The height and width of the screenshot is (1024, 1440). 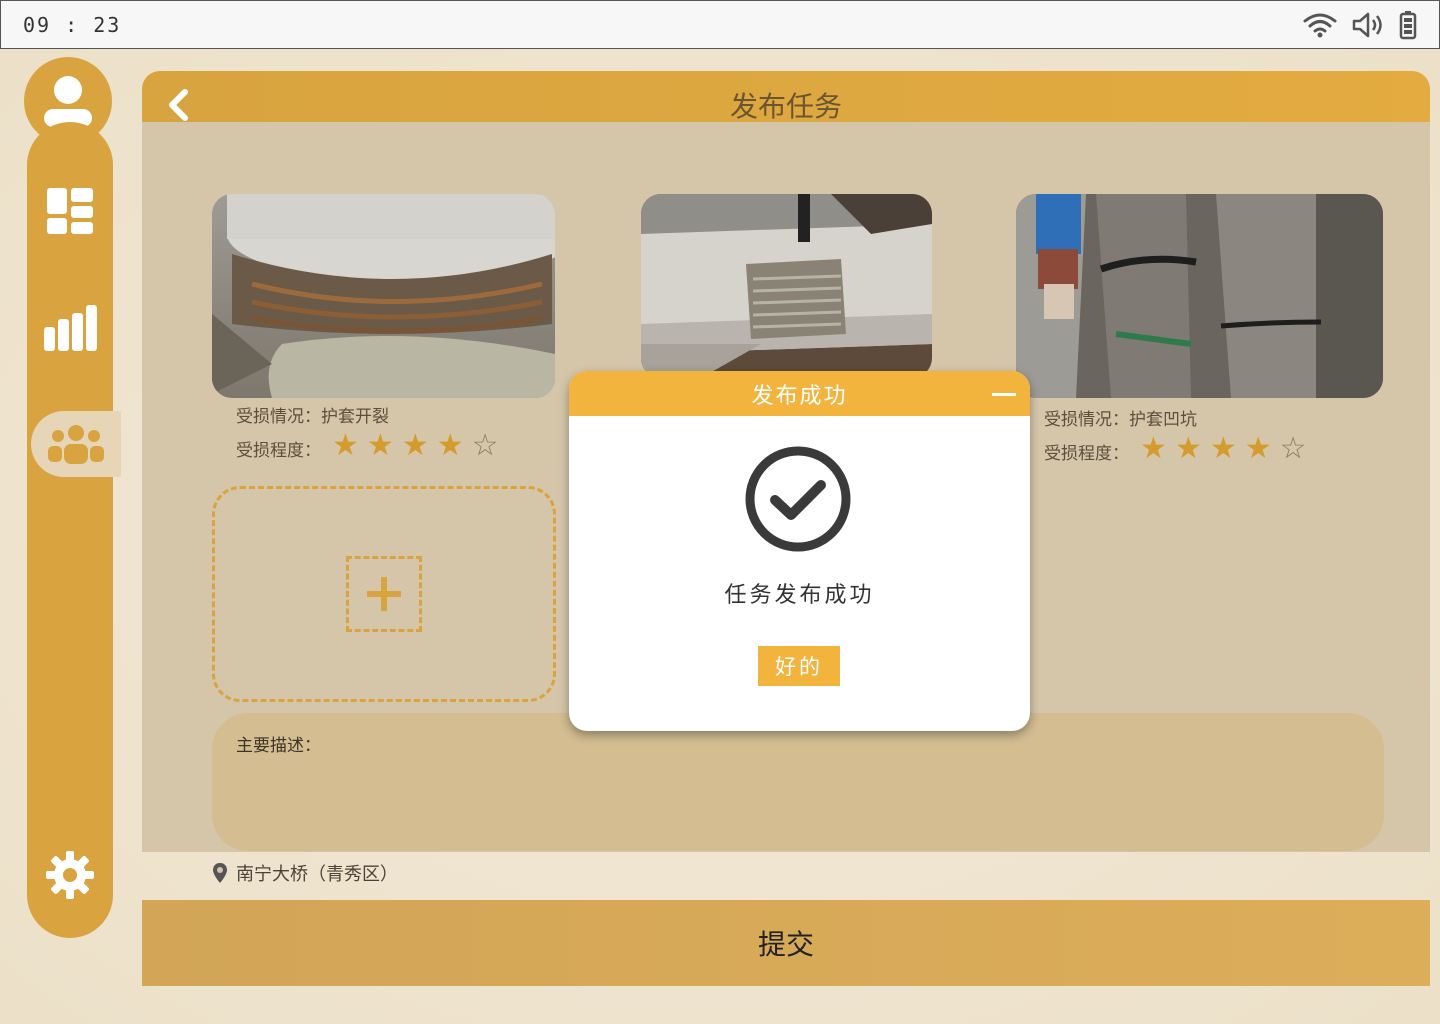 I want to click on photo-cable-crack, so click(x=383, y=296).